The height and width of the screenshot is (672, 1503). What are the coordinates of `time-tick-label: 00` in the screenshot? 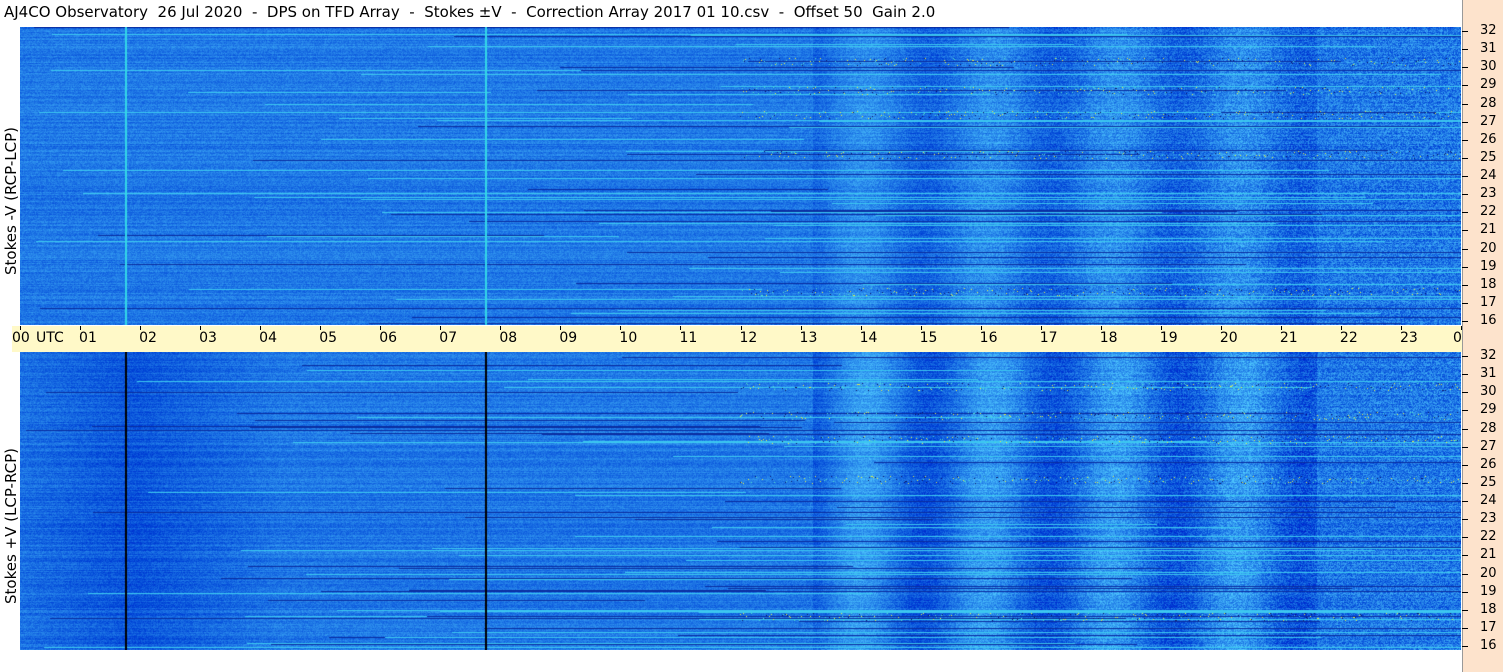 It's located at (21, 338).